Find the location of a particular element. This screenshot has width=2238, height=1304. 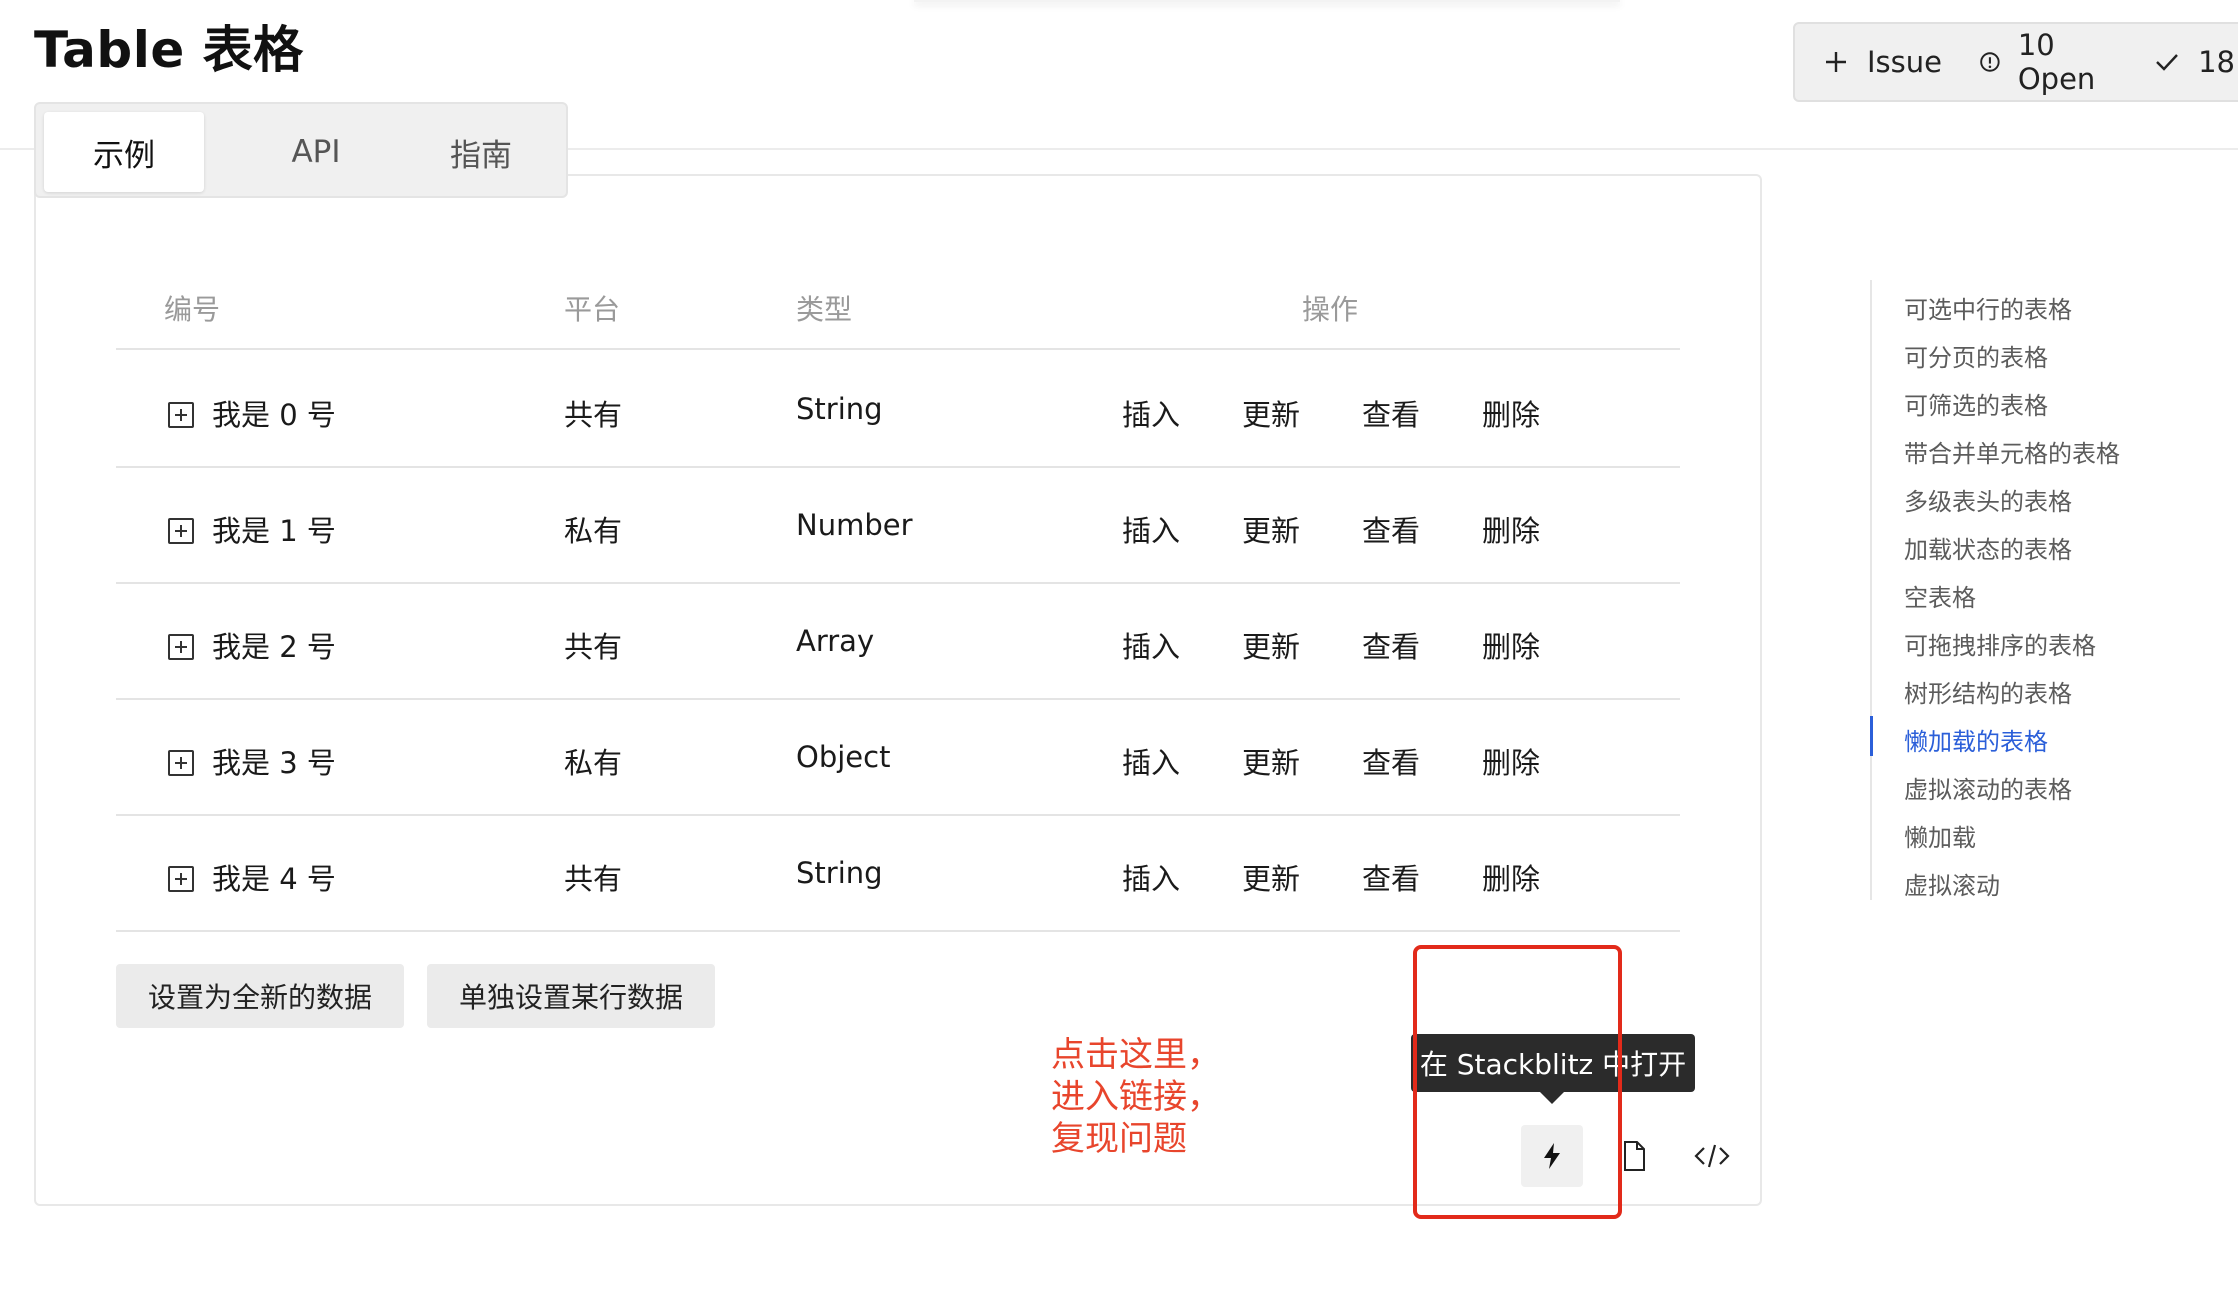

toc-item: 加载状态的表格 is located at coordinates (1988, 547).